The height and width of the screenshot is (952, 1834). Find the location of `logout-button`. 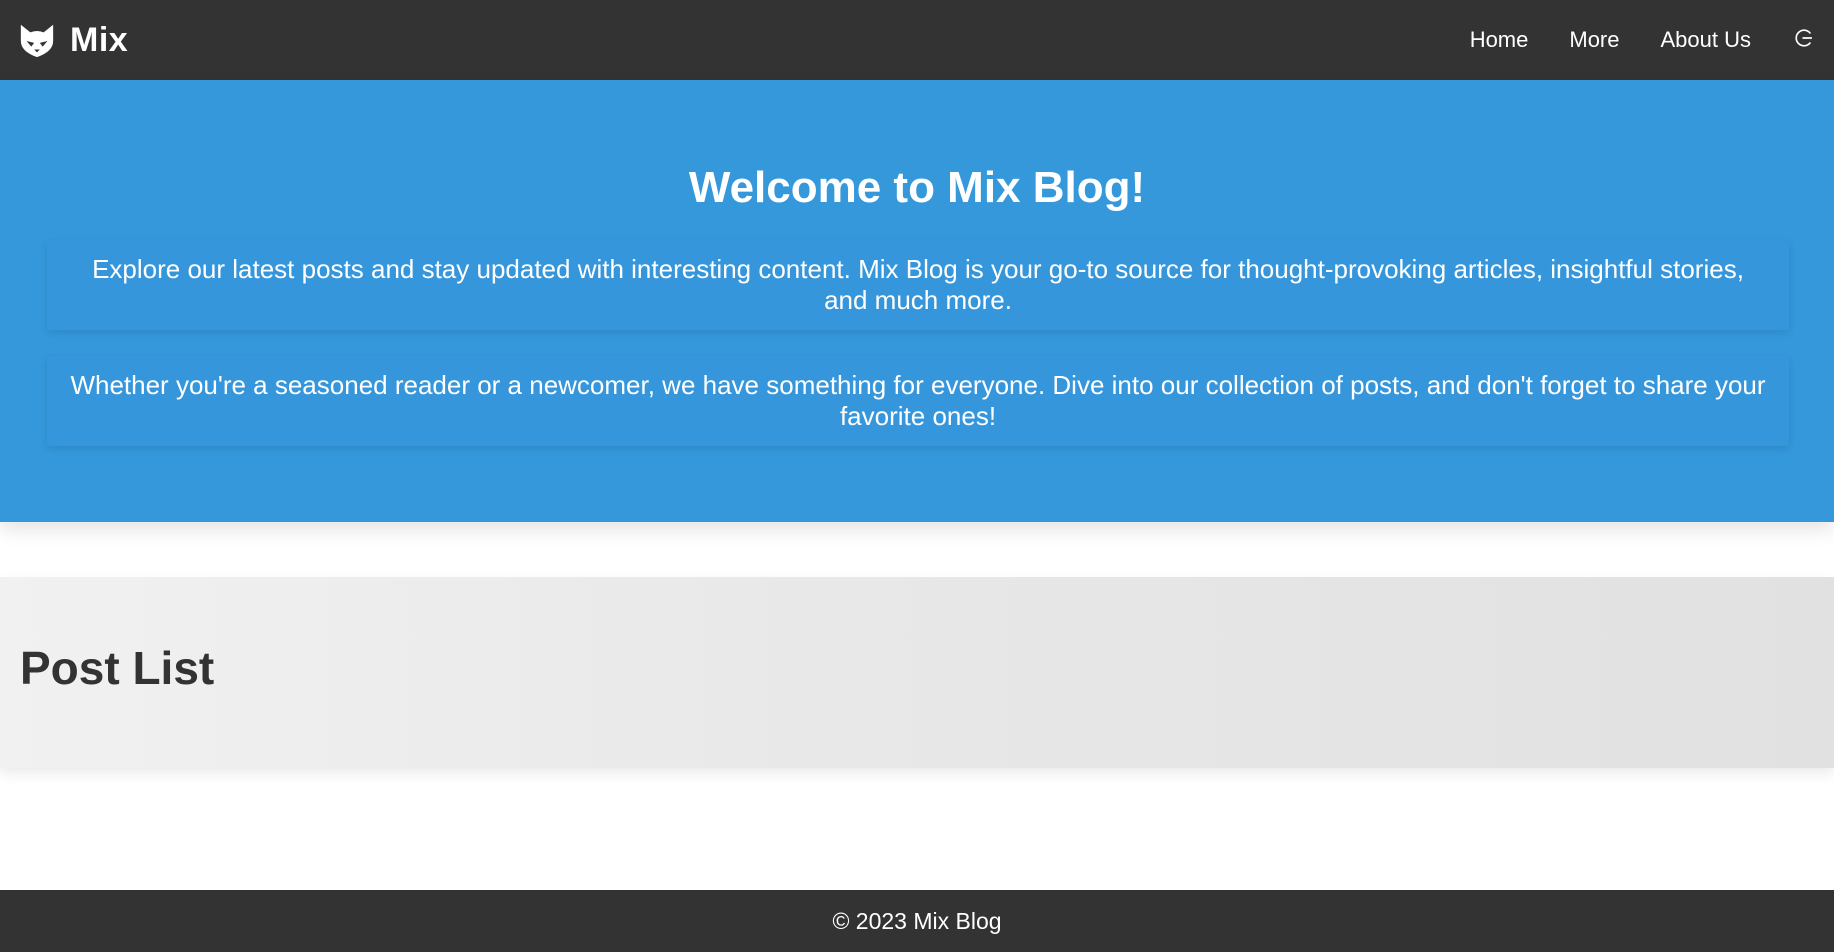

logout-button is located at coordinates (1804, 38).